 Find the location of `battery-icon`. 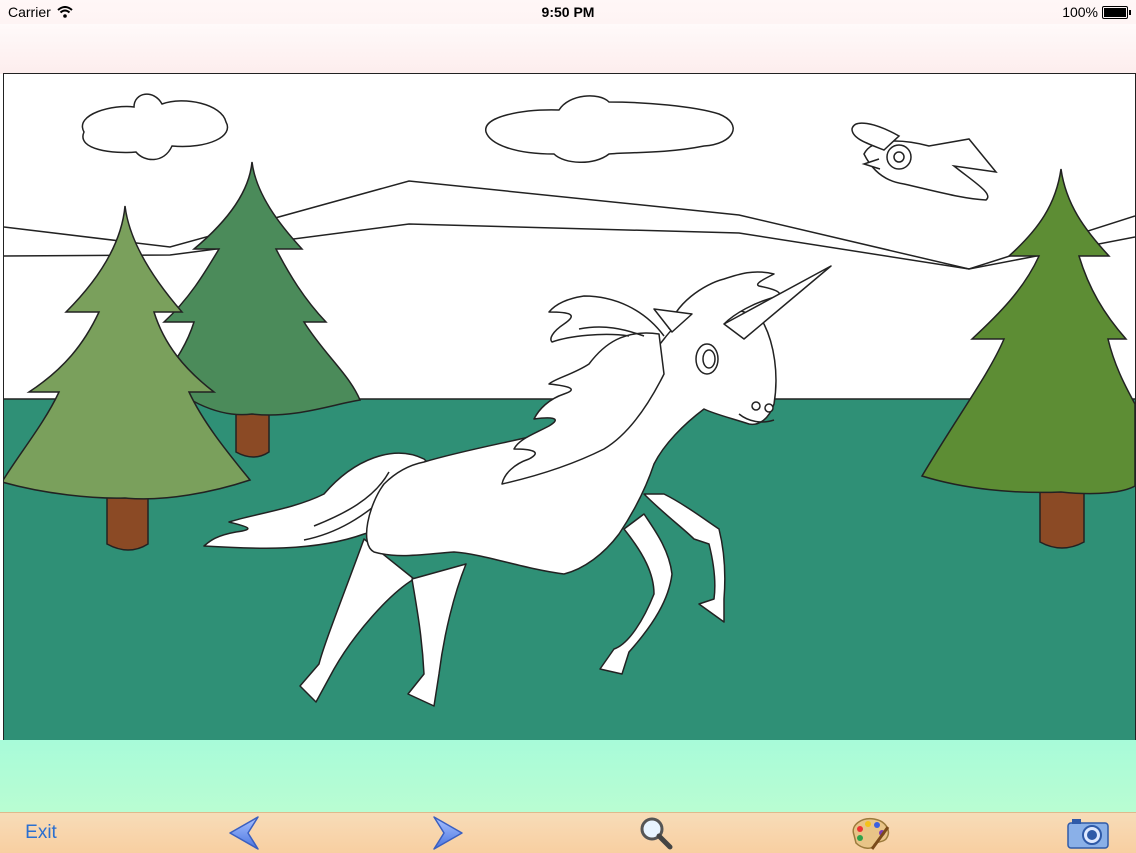

battery-icon is located at coordinates (1116, 12).